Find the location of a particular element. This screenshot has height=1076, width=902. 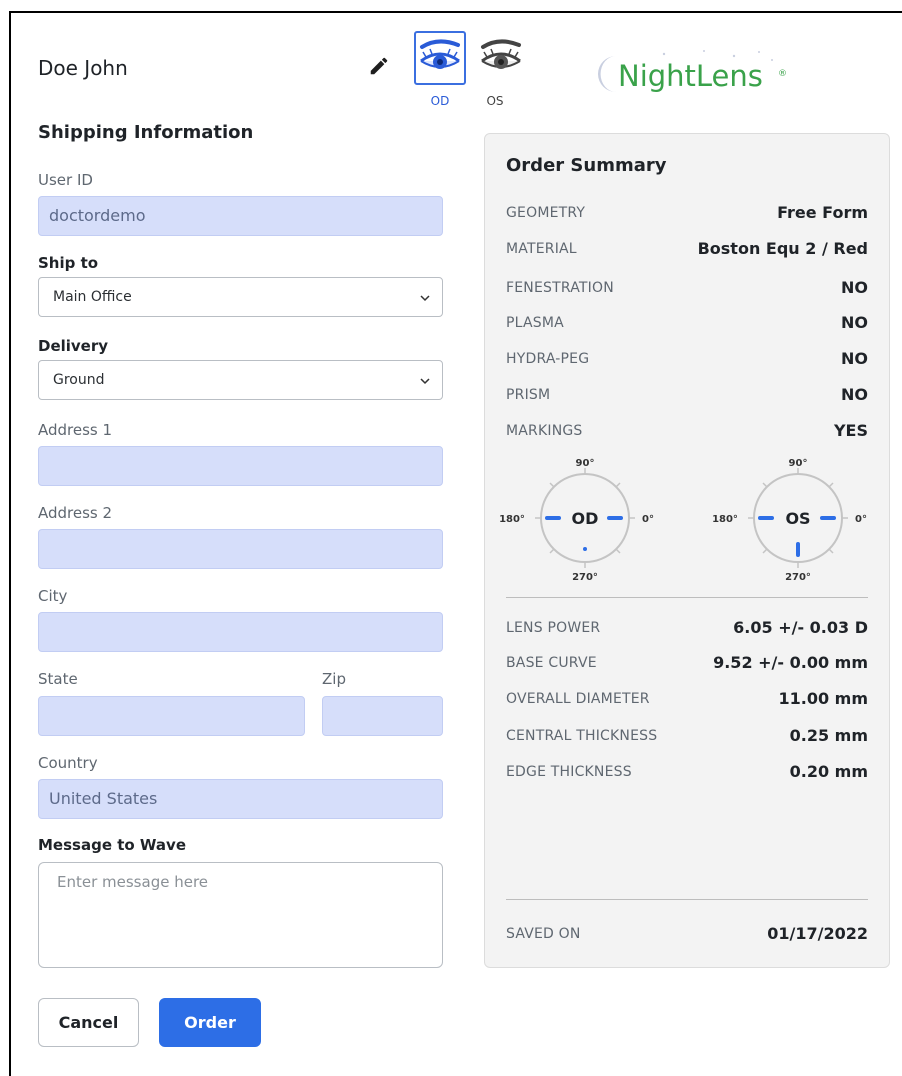

ship-to-value: Main Office is located at coordinates (92, 297).